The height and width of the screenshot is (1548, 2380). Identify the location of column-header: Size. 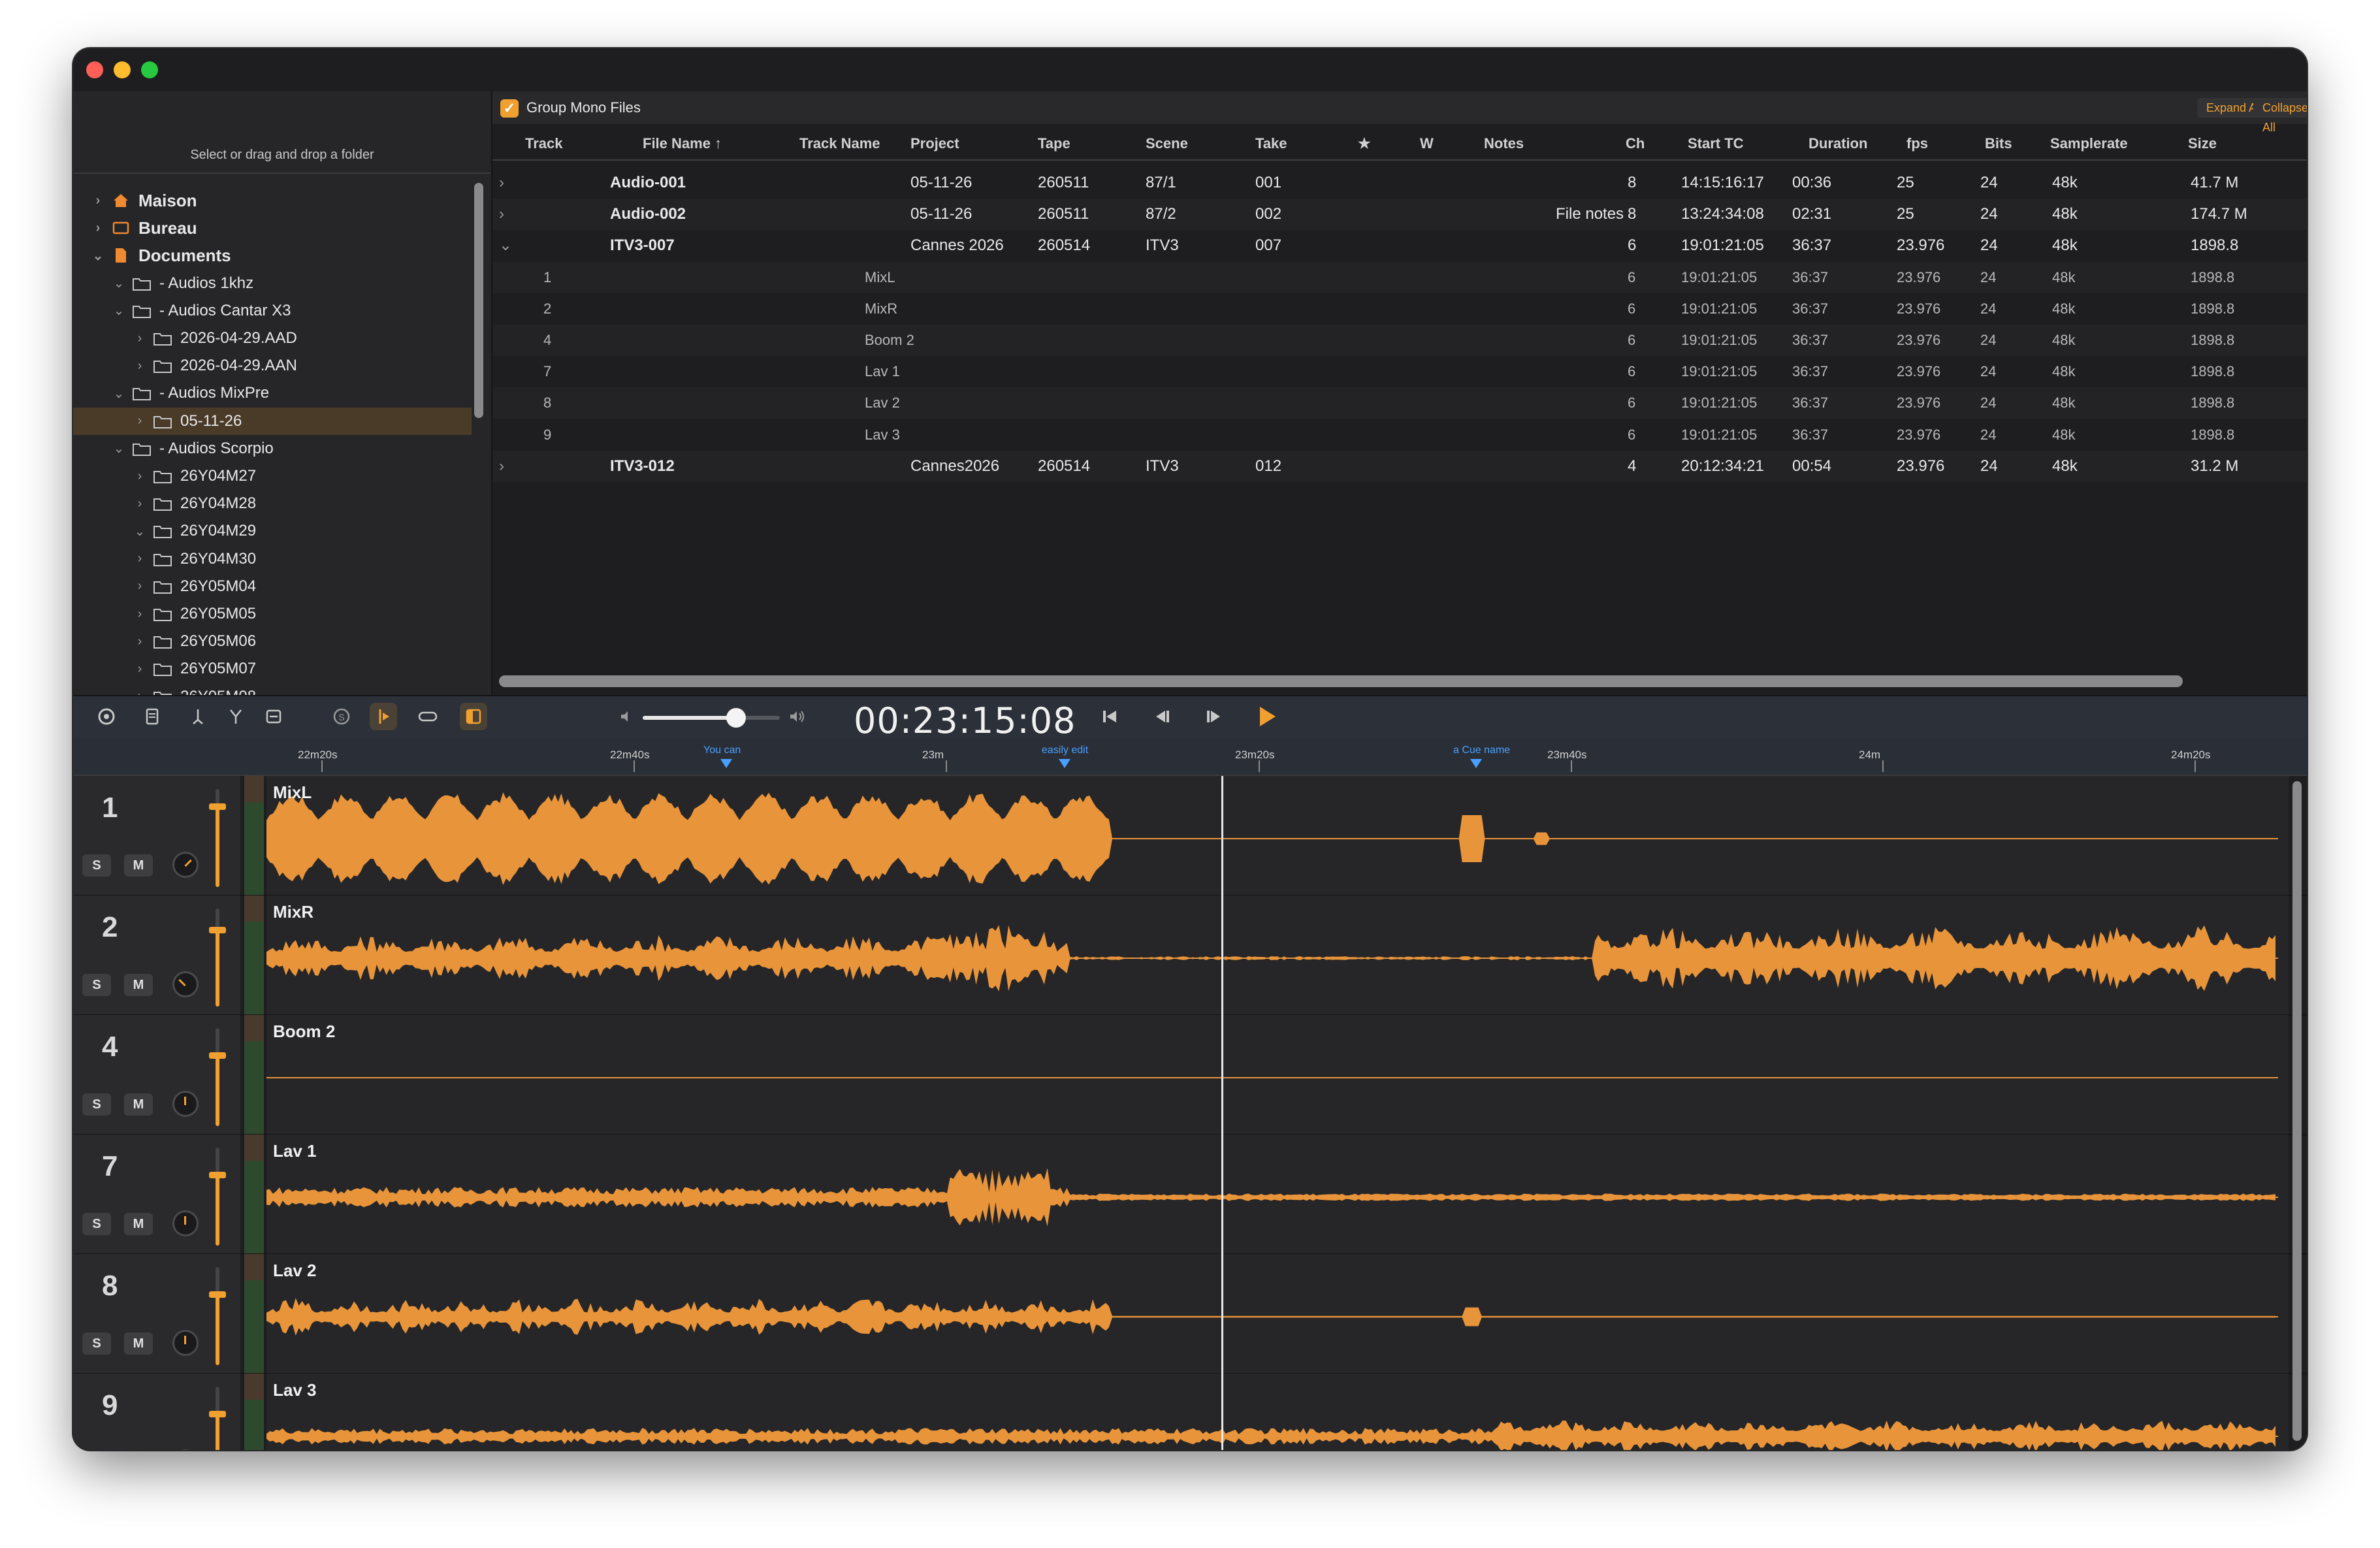
(2202, 144).